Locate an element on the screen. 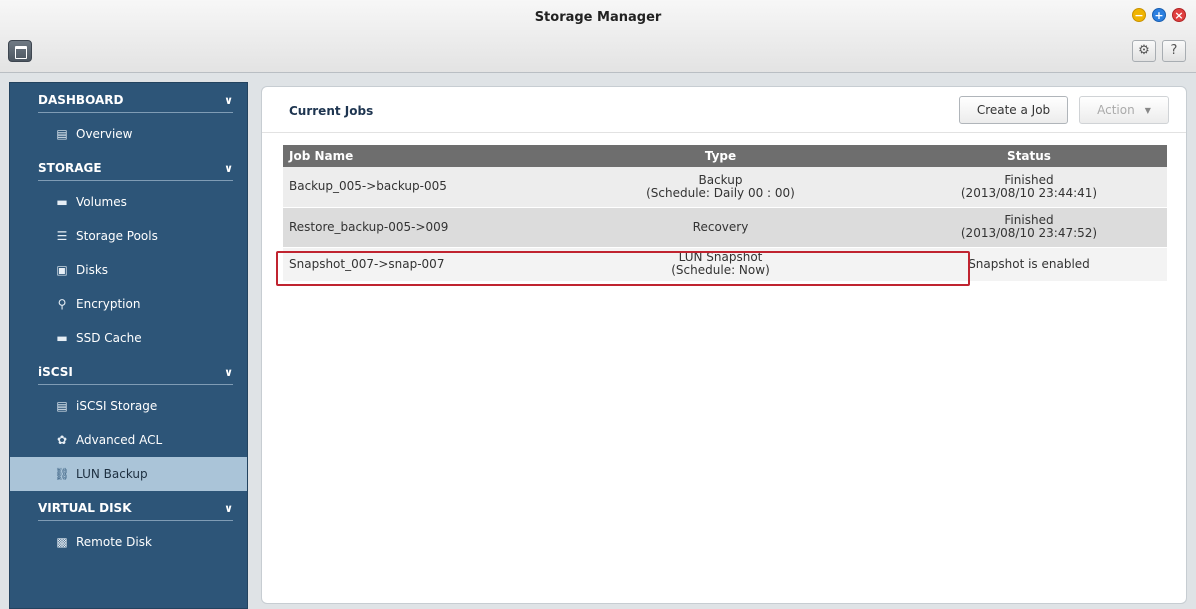 This screenshot has width=1196, height=609. window-controls: − + × is located at coordinates (1159, 15).